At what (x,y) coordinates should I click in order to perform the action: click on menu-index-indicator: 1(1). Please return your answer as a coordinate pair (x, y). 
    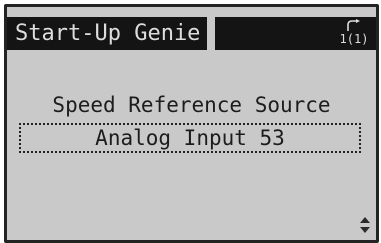
    Looking at the image, I should click on (354, 33).